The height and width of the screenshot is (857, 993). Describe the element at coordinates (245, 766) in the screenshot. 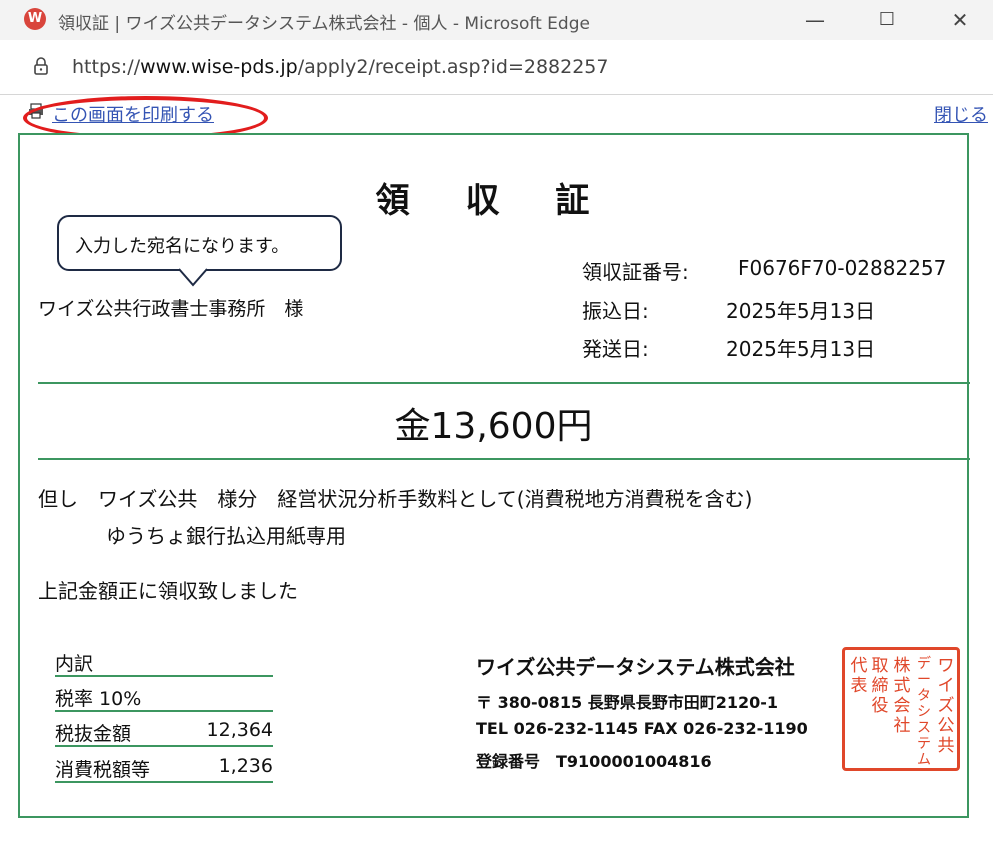

I see `tax-amount-value: 1,236` at that location.